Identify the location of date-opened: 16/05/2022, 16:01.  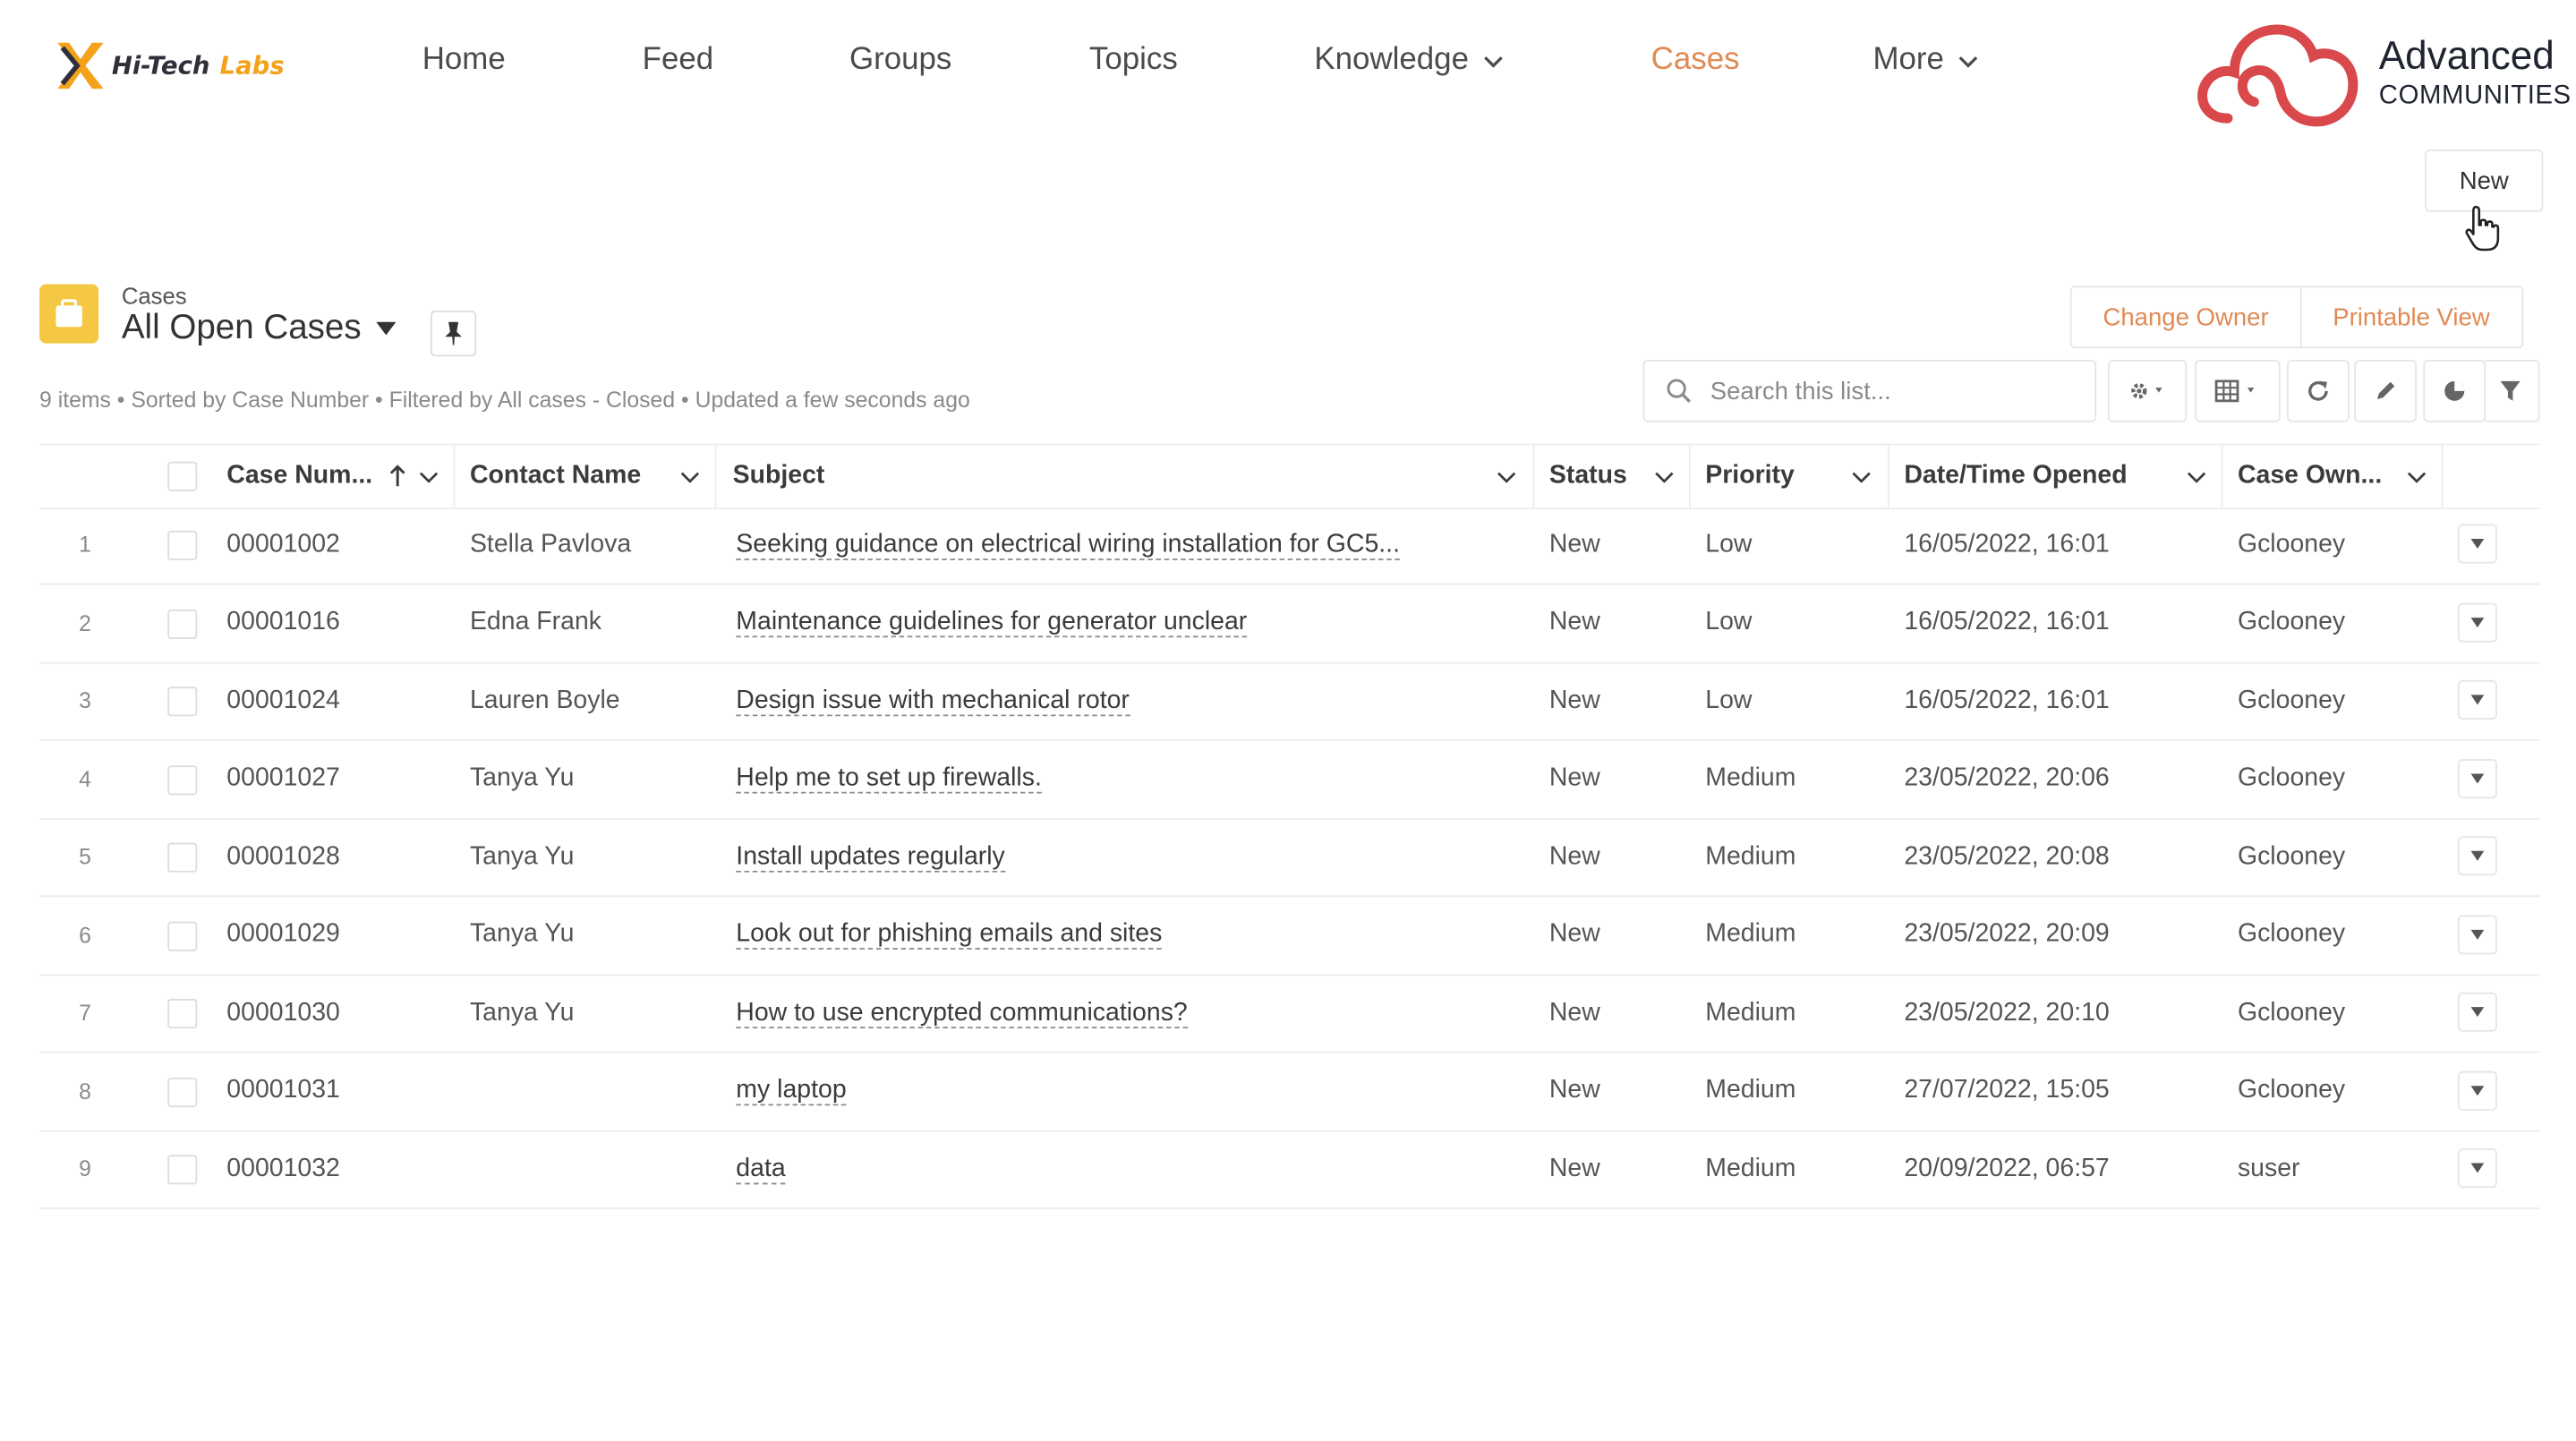
(2007, 700).